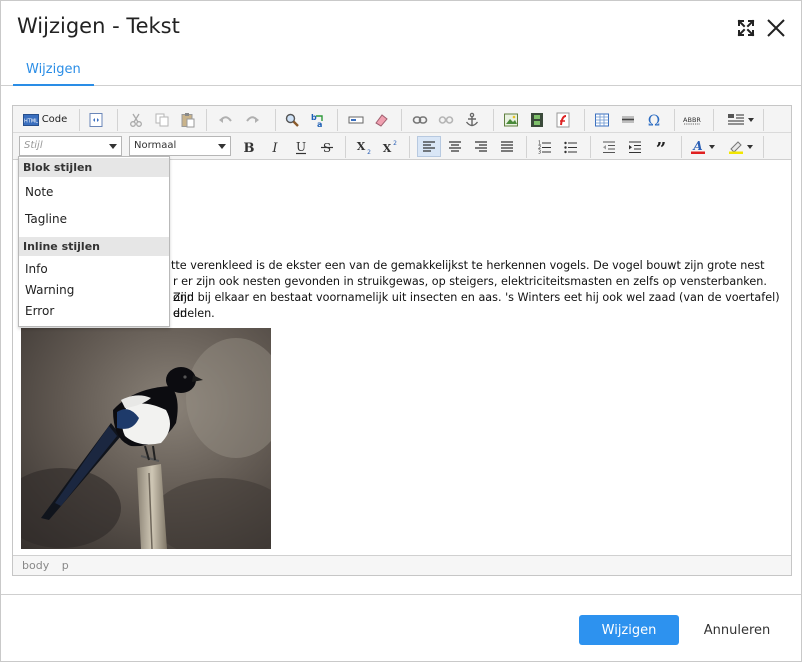  Describe the element at coordinates (402, 119) in the screenshot. I see `toolbar-row-1: HTML Code b a Ω ABBR` at that location.